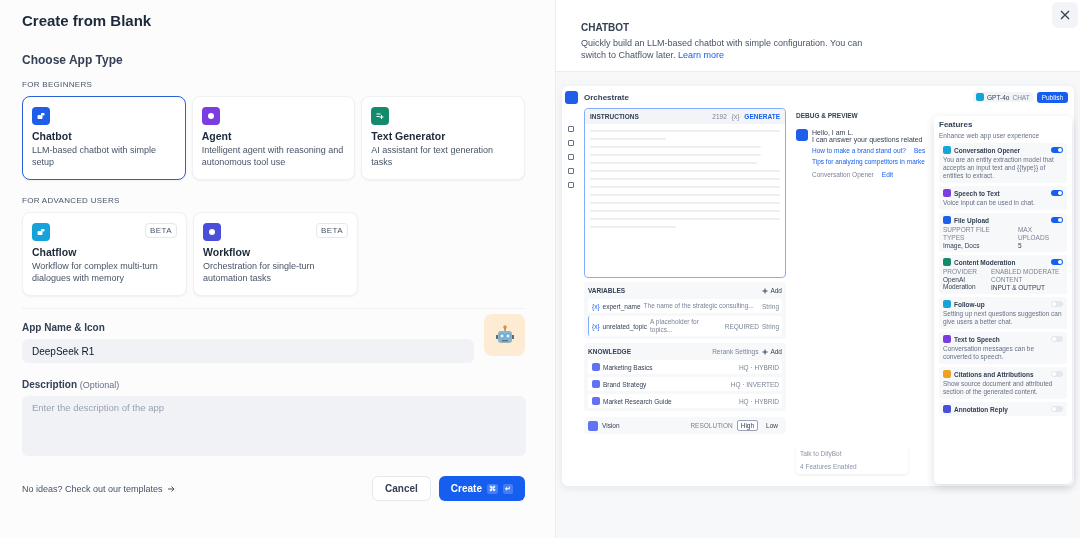 The width and height of the screenshot is (1080, 538). What do you see at coordinates (64, 327) in the screenshot?
I see `field-label: App Name & Icon` at bounding box center [64, 327].